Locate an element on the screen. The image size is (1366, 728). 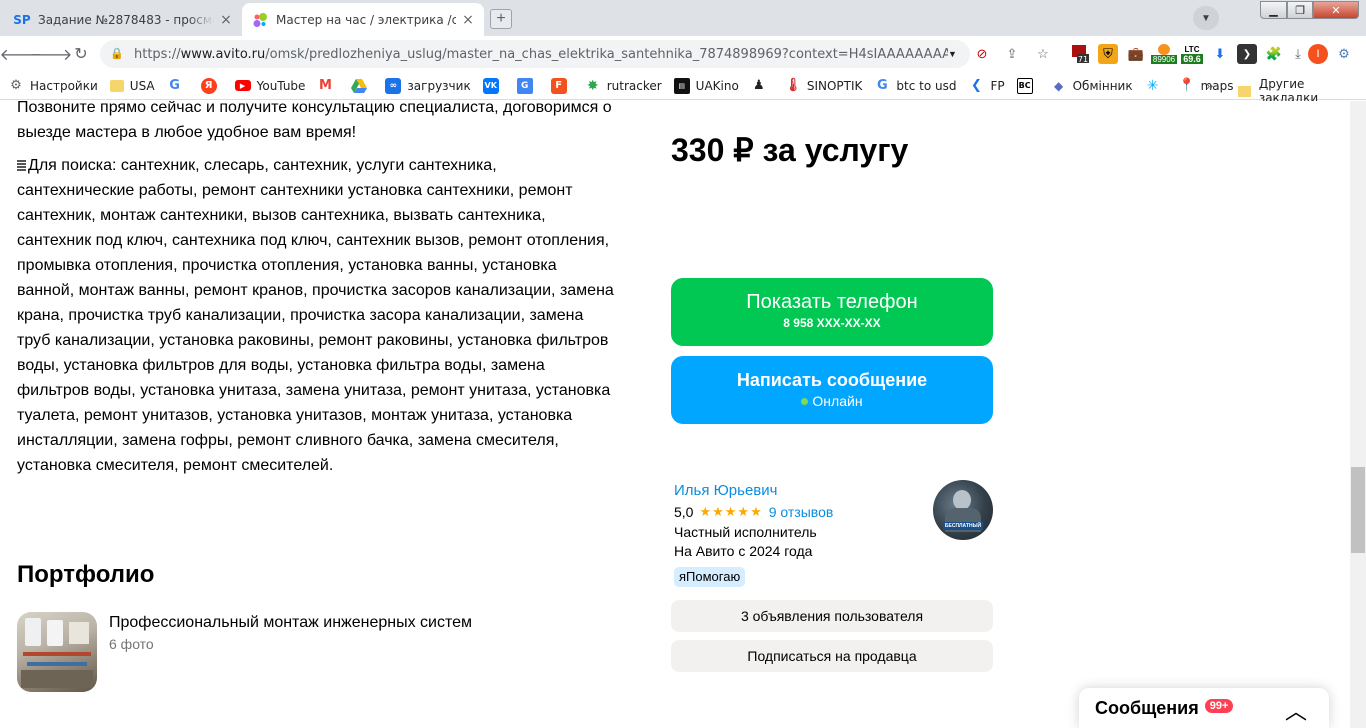
messages-widget: Сообщения 99+ ︿ is located at coordinates (1204, 708).